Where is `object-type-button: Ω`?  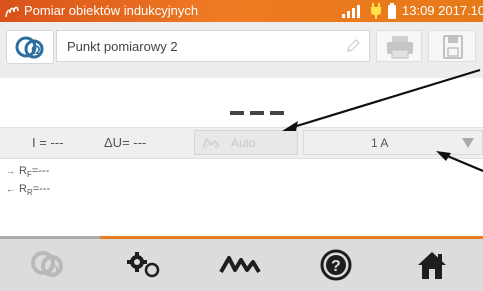 object-type-button: Ω is located at coordinates (30, 47).